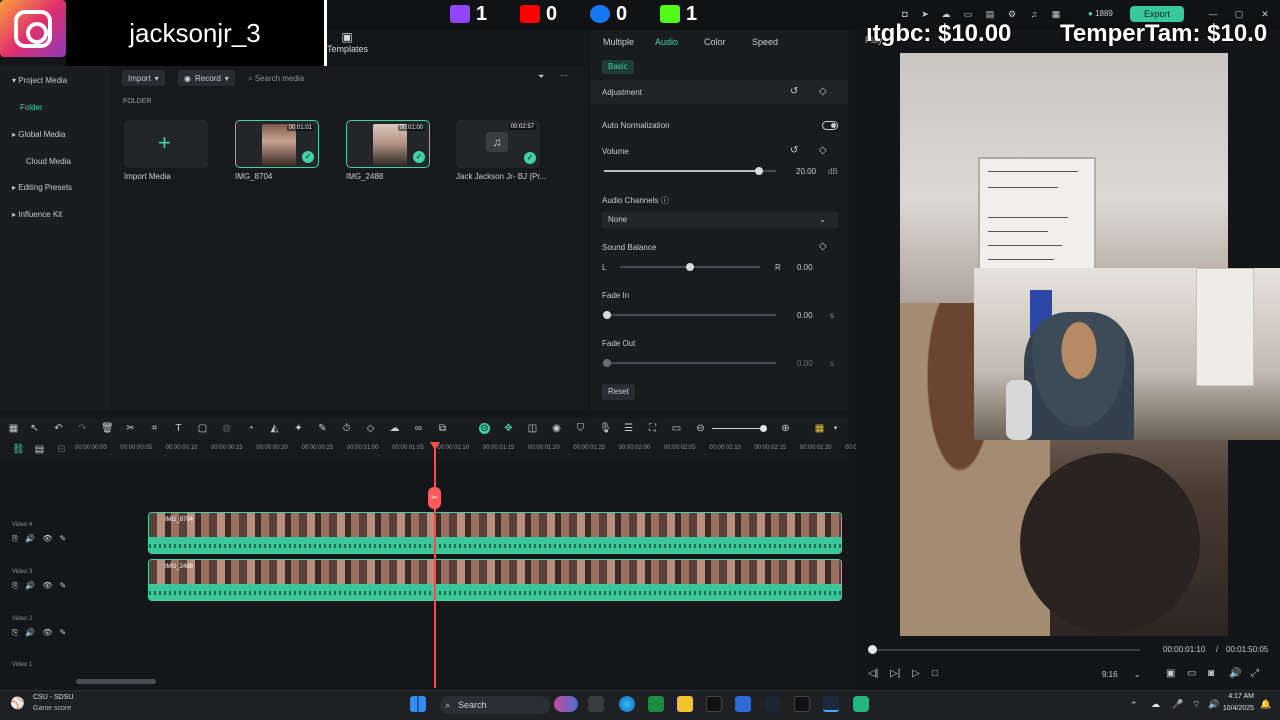  Describe the element at coordinates (1238, 696) in the screenshot. I see `clock-time: 4:17 AM` at that location.